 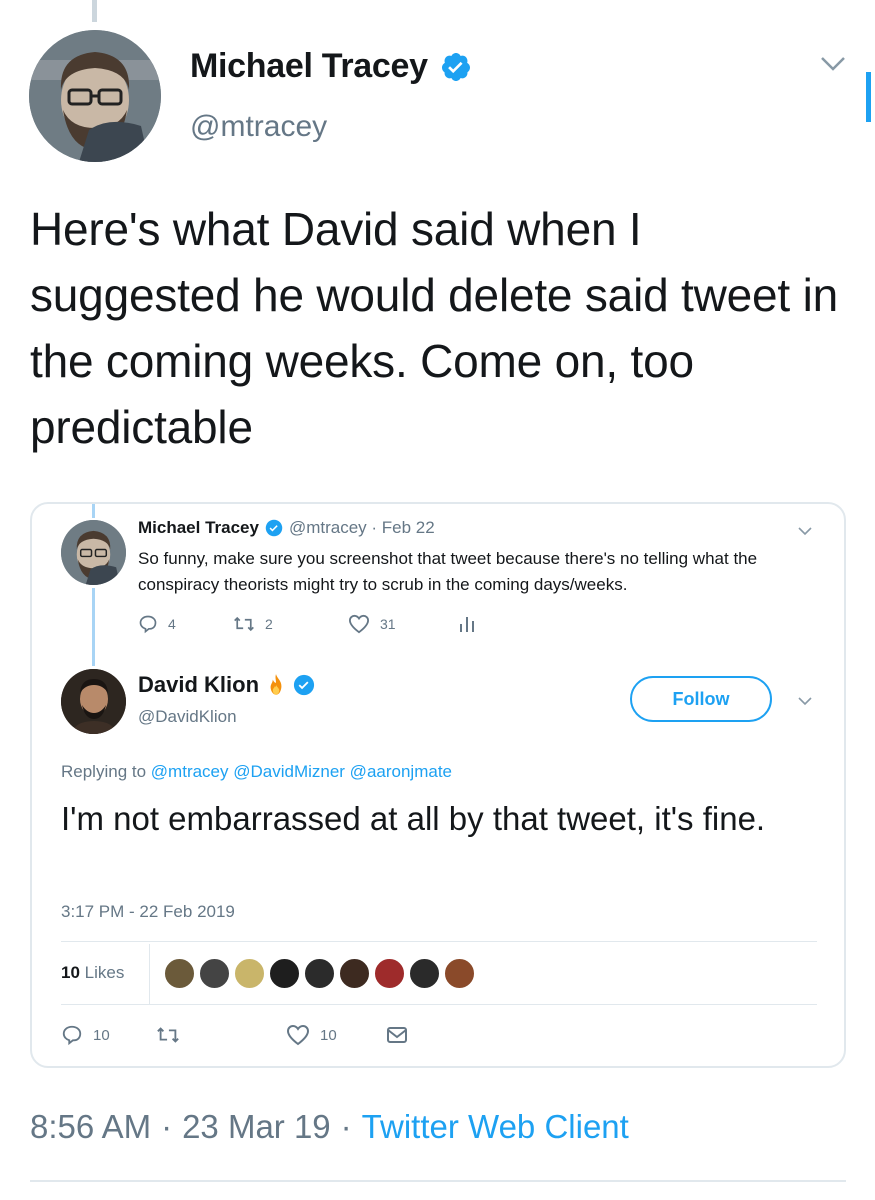 I want to click on replying-mentions: @mtracey @DavidMizner @aaronjmate, so click(x=301, y=771).